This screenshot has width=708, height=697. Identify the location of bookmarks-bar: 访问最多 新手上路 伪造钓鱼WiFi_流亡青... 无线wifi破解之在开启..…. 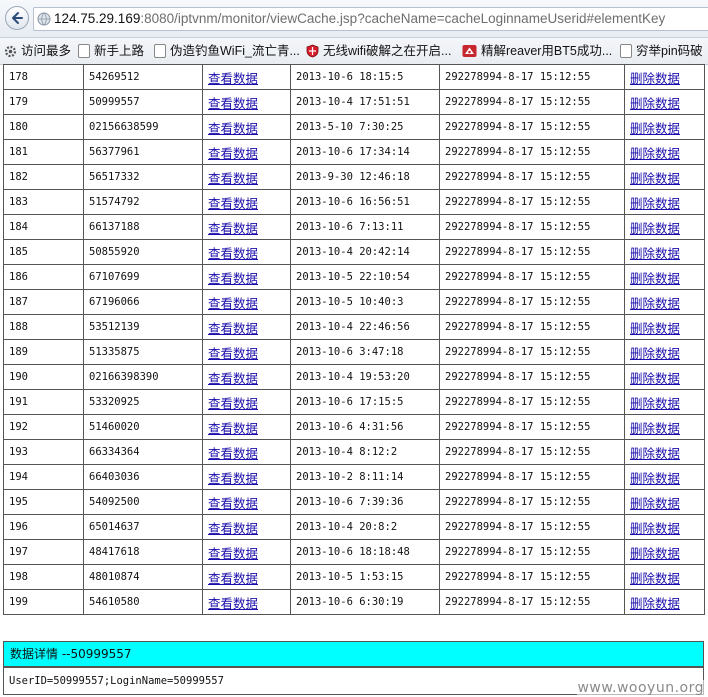
(354, 51).